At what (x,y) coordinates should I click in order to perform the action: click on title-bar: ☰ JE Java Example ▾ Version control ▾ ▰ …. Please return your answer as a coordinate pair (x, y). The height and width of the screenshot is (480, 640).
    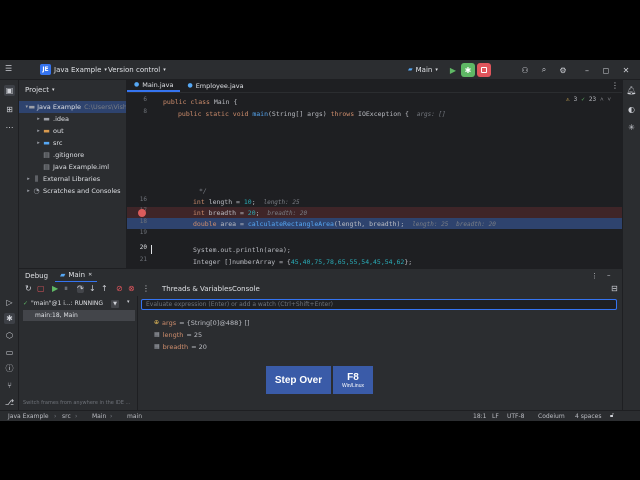
    Looking at the image, I should click on (320, 70).